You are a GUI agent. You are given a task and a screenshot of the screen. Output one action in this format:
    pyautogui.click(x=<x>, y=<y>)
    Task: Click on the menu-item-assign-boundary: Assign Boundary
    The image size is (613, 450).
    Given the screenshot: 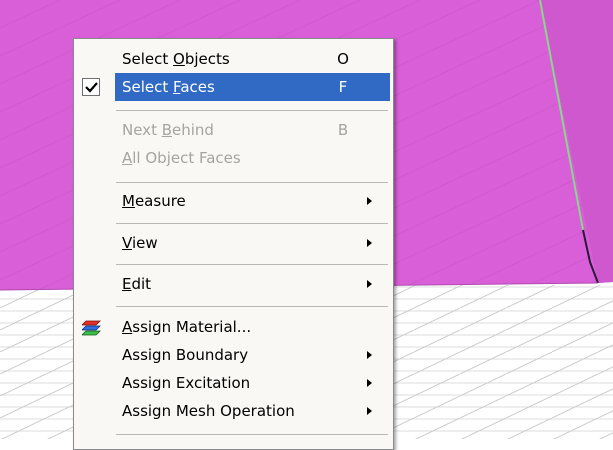 What is the action you would take?
    pyautogui.click(x=233, y=355)
    